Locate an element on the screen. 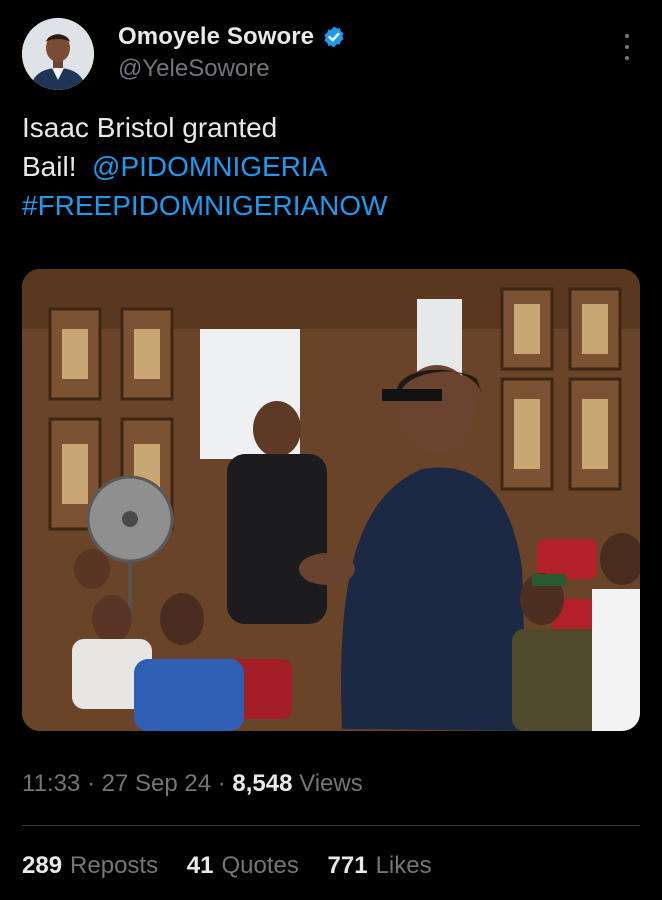 This screenshot has width=662, height=900. likes-count: 771 is located at coordinates (347, 865).